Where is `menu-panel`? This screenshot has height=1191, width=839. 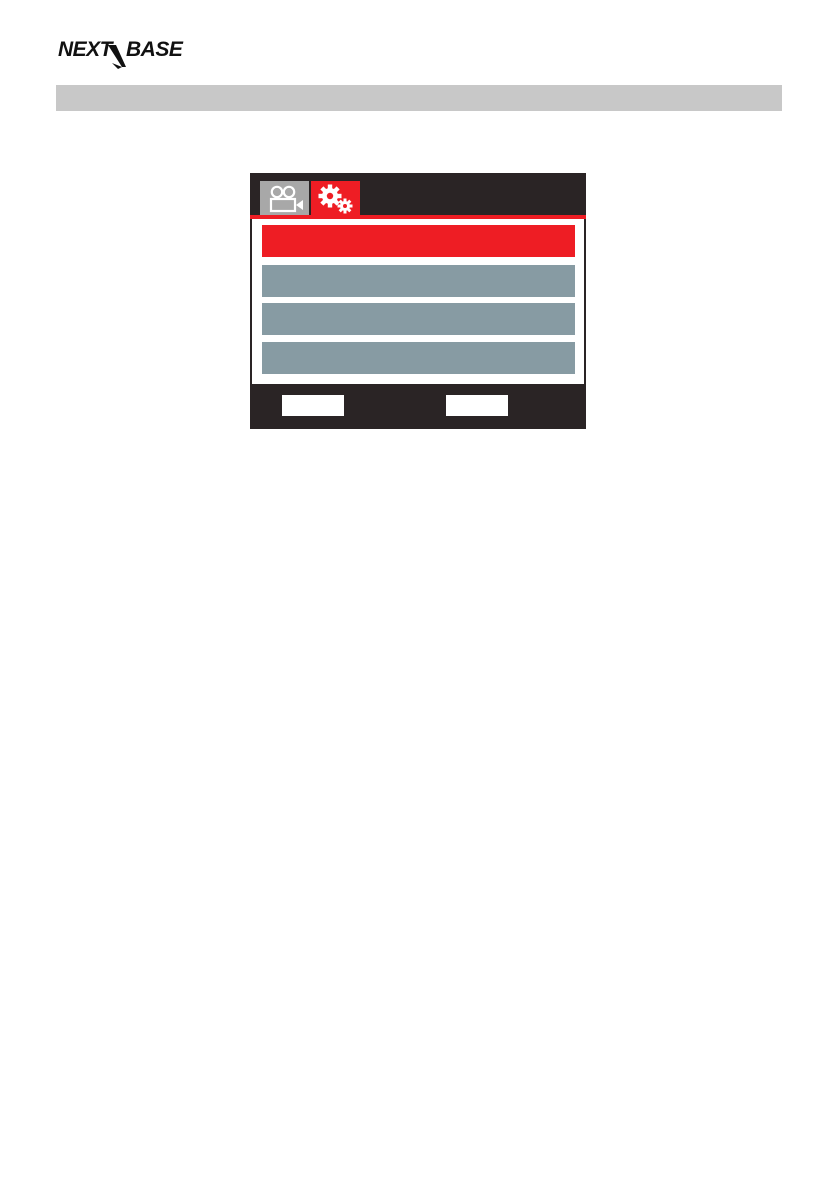
menu-panel is located at coordinates (418, 301).